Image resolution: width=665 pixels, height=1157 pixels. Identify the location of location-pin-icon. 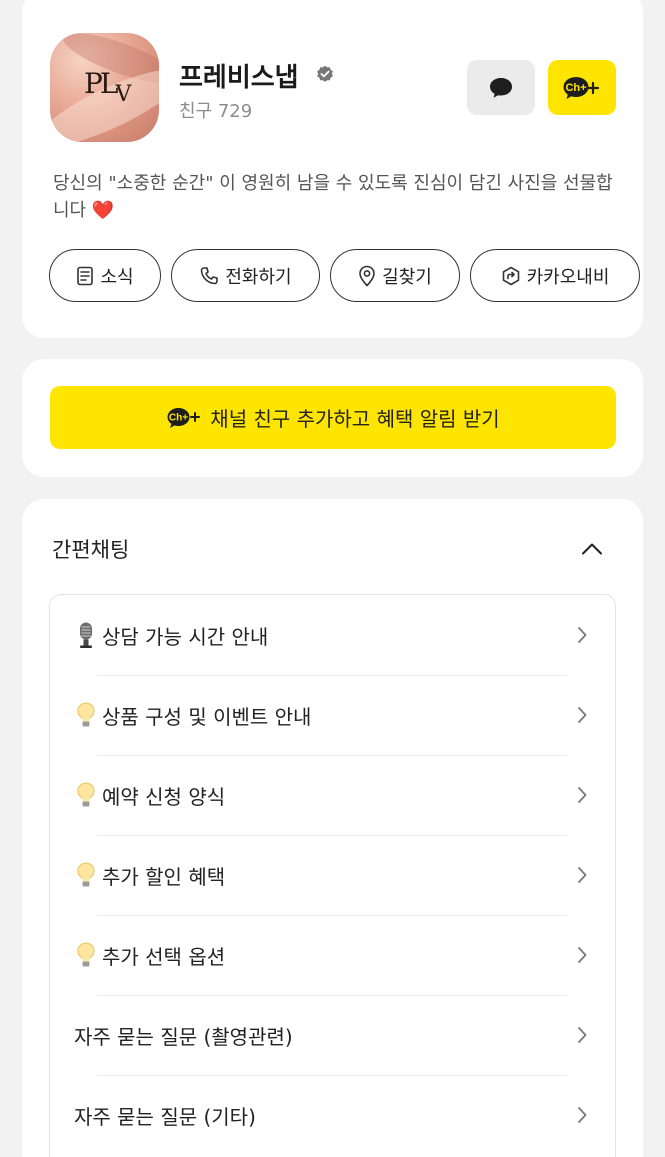
(367, 276).